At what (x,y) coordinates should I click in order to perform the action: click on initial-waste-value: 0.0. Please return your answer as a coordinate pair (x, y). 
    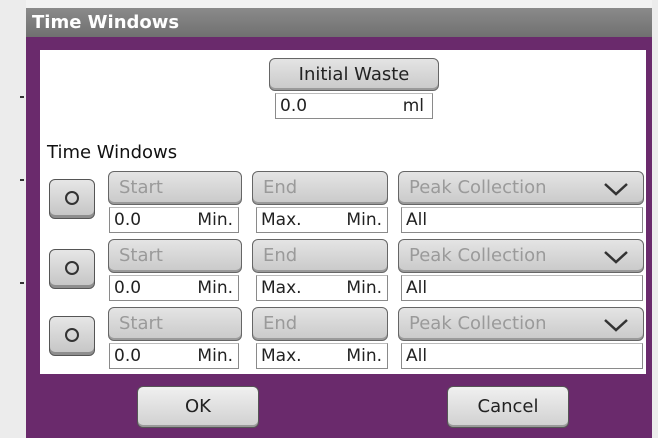
    Looking at the image, I should click on (294, 106).